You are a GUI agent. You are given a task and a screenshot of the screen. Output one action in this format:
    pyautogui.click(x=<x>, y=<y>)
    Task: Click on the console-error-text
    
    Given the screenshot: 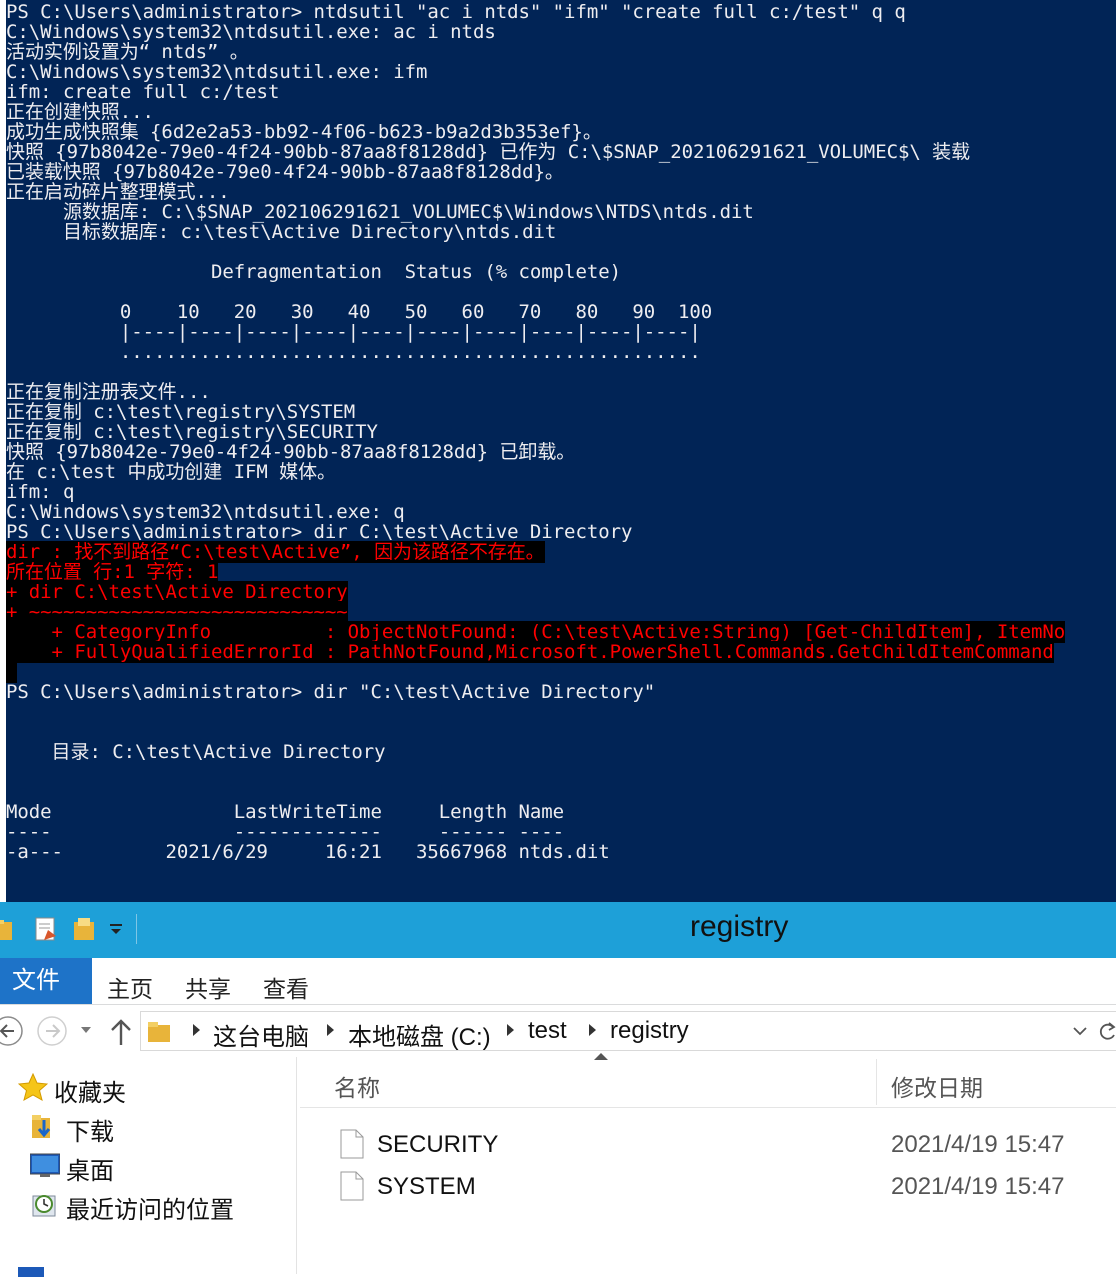 What is the action you would take?
    pyautogui.click(x=12, y=672)
    